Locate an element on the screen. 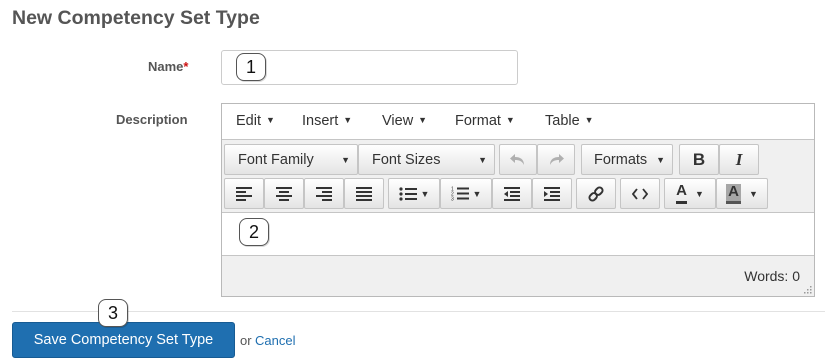 This screenshot has width=825, height=362. menu-insert-label: Insert is located at coordinates (320, 121).